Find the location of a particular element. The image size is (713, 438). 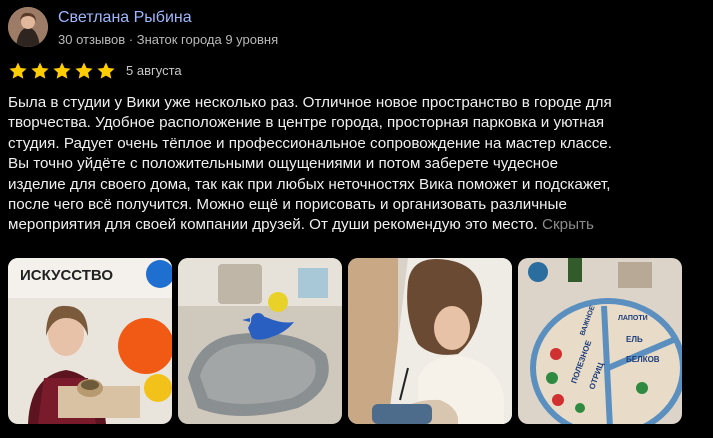

photo-woman-with-bowl: ИСКУССТВО is located at coordinates (90, 341).